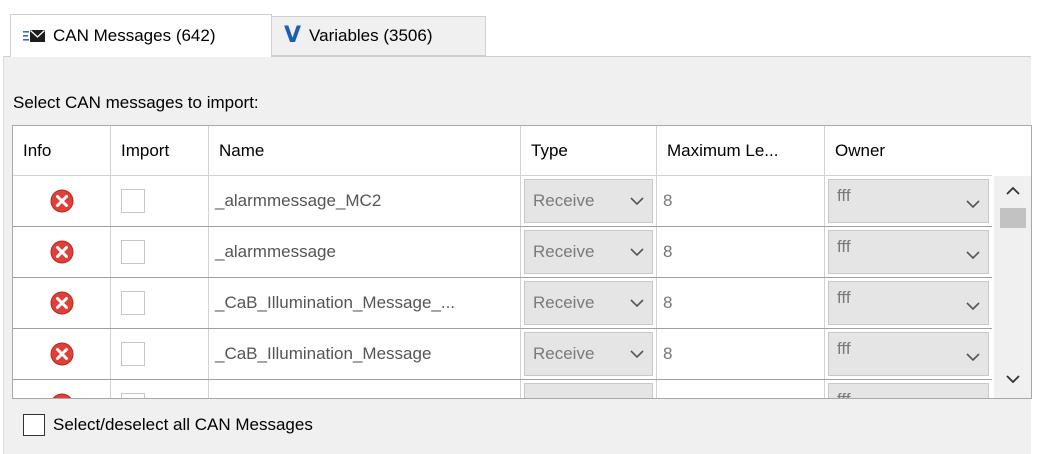 This screenshot has height=454, width=1047. Describe the element at coordinates (365, 354) in the screenshot. I see `message-name: _CaB_Illumination_Message` at that location.